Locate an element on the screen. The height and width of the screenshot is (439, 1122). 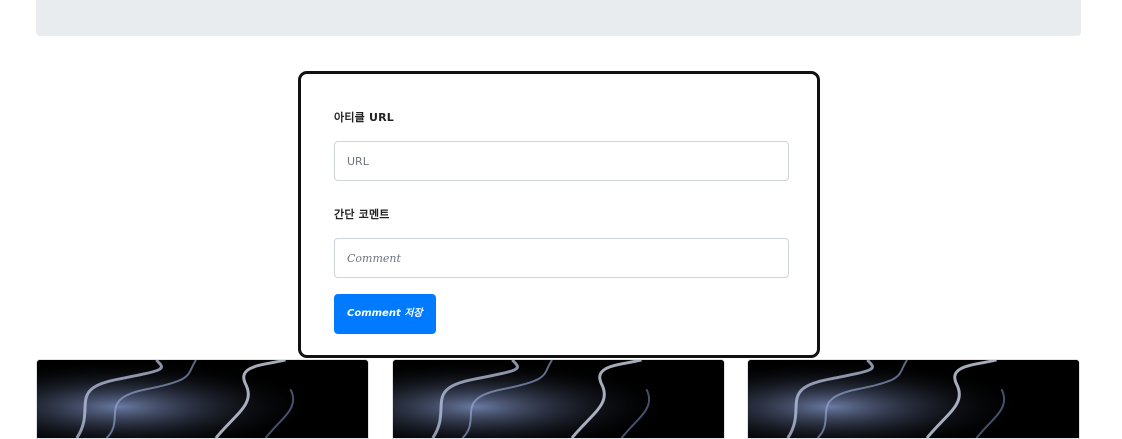
comment-input is located at coordinates (561, 258).